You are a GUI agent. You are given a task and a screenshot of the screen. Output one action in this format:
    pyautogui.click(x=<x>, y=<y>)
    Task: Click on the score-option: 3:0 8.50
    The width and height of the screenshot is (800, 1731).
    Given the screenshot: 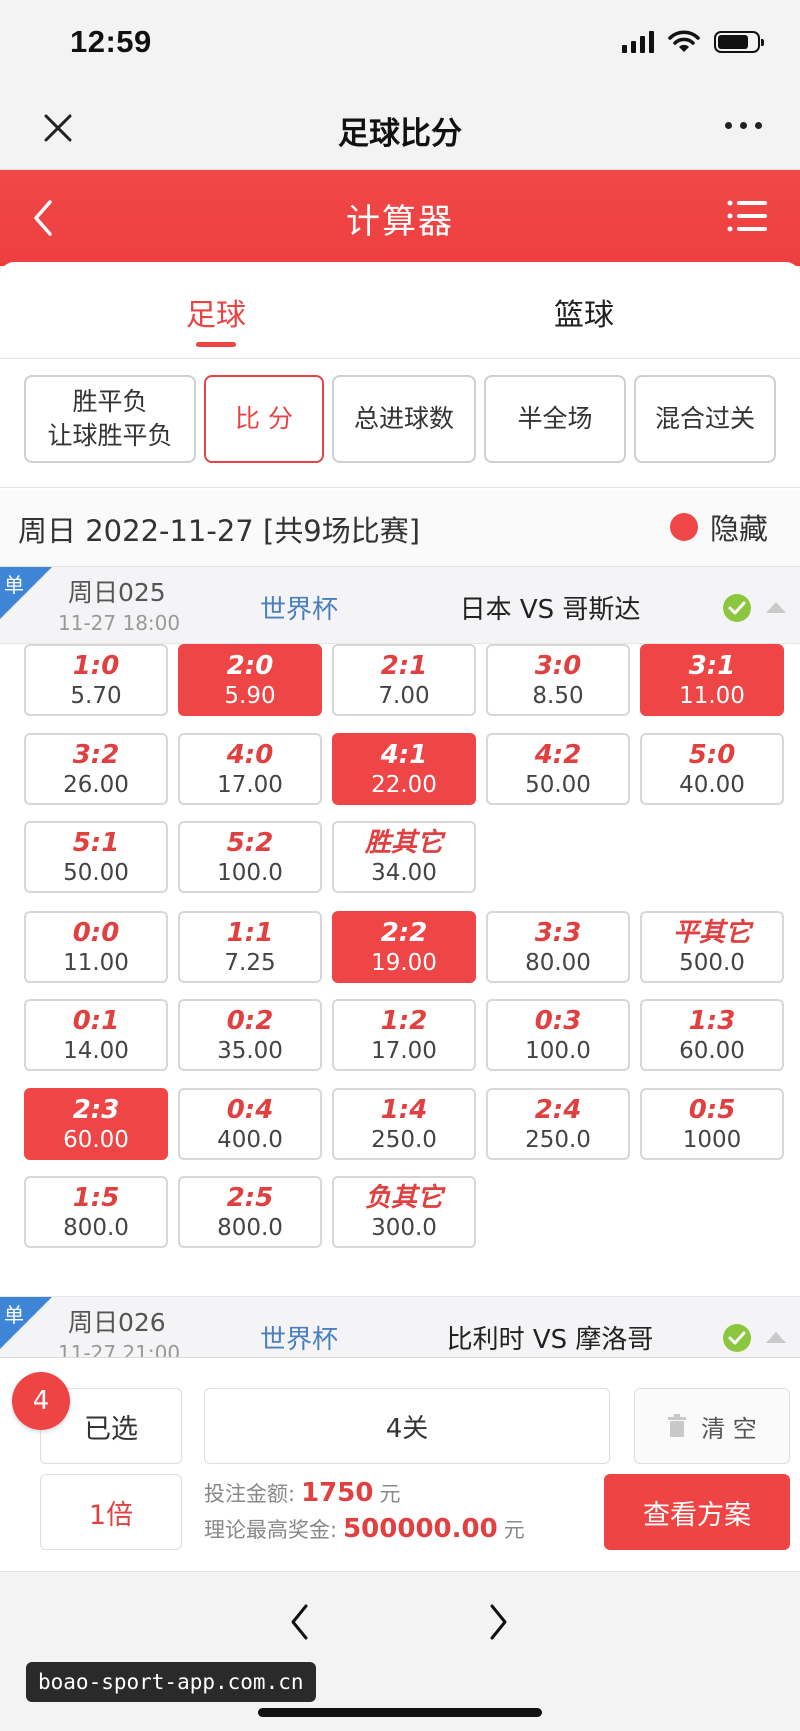 What is the action you would take?
    pyautogui.click(x=558, y=680)
    